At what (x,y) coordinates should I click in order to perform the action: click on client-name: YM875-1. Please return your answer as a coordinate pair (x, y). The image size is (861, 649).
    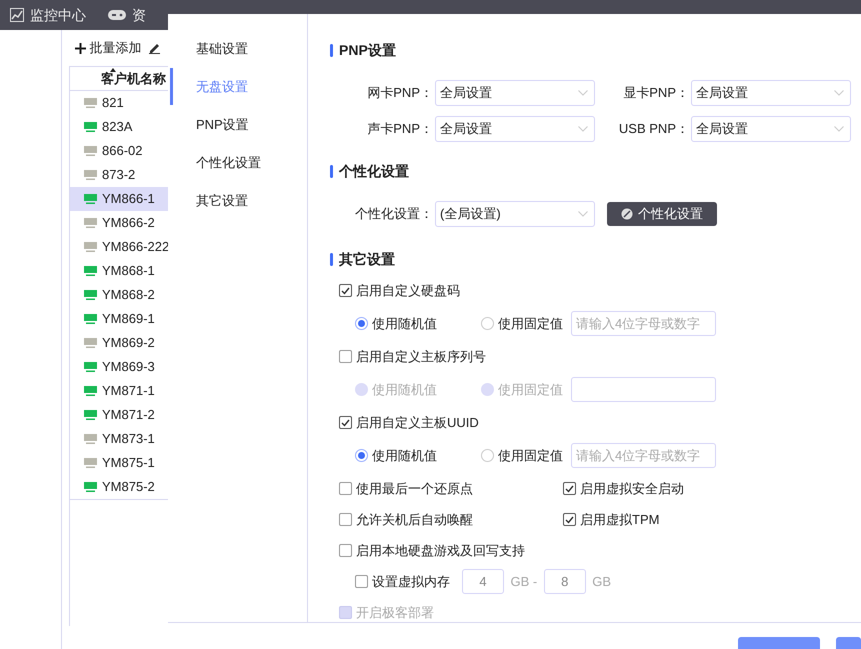
    Looking at the image, I should click on (128, 463).